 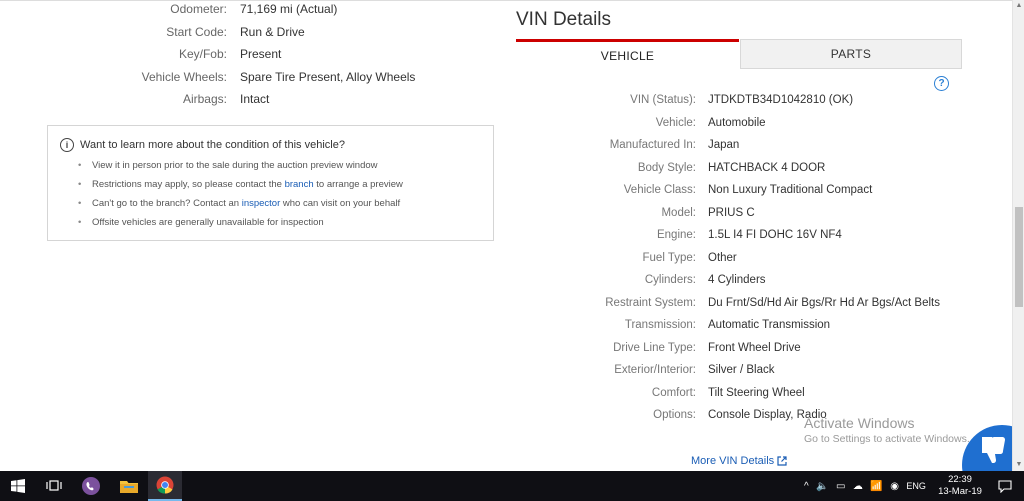 I want to click on vin-detail-value: Automatic Transmission, so click(x=769, y=325).